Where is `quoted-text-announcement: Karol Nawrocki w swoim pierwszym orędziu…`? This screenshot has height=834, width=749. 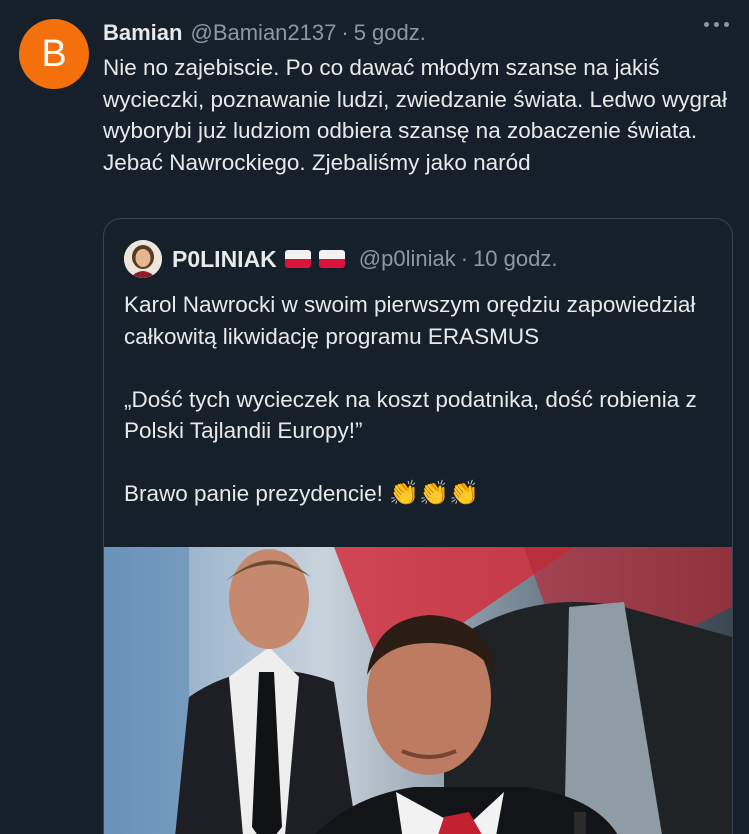
quoted-text-announcement: Karol Nawrocki w swoim pierwszym orędziu… is located at coordinates (413, 320).